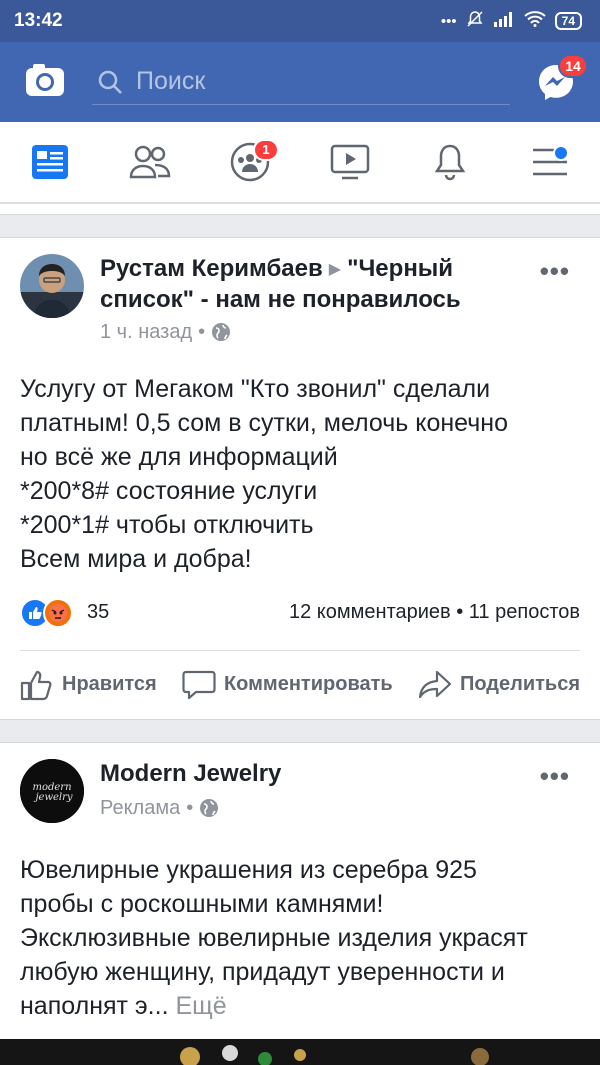 The height and width of the screenshot is (1065, 600). Describe the element at coordinates (568, 21) in the screenshot. I see `battery-indicator: 74` at that location.